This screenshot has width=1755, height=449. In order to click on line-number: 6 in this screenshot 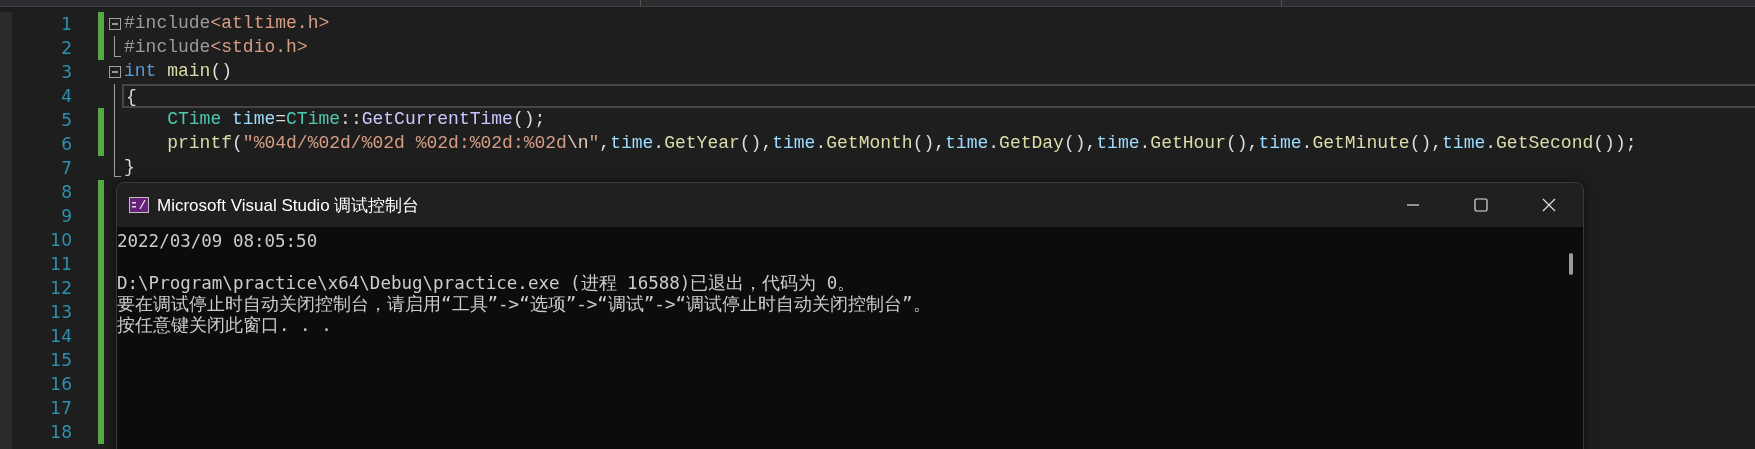, I will do `click(66, 144)`.